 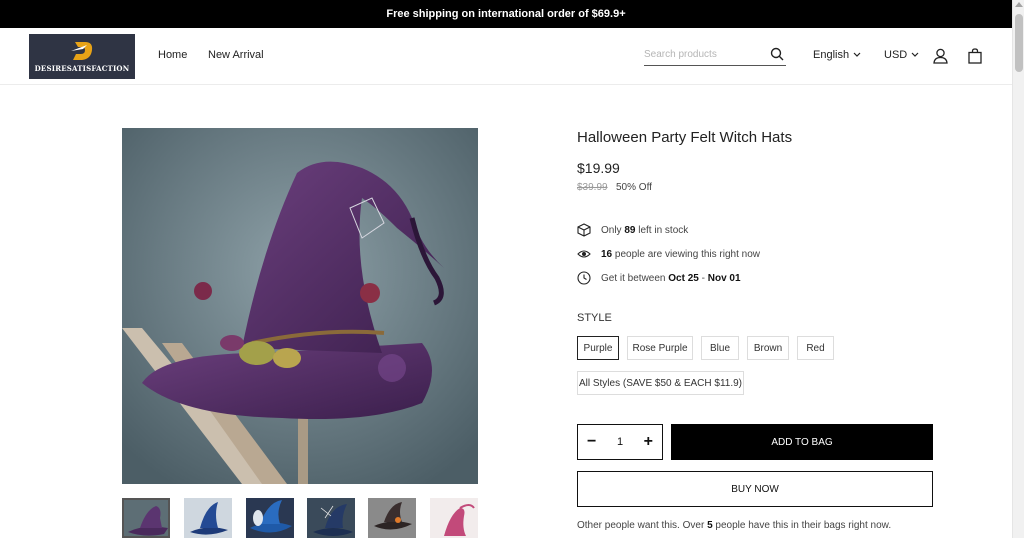 What do you see at coordinates (1019, 4) in the screenshot?
I see `scroll-up-arrow` at bounding box center [1019, 4].